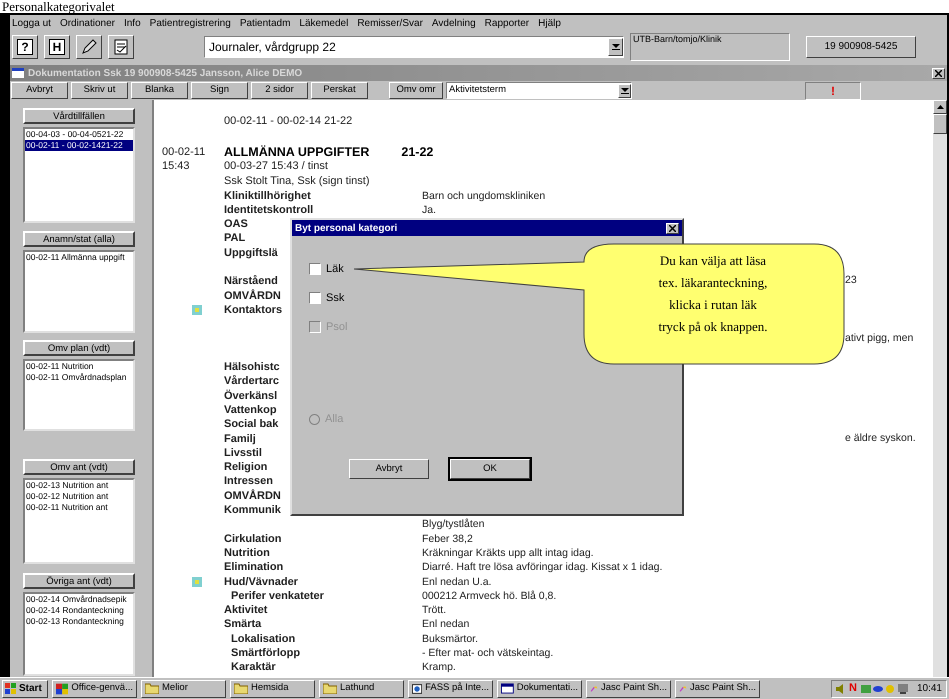  What do you see at coordinates (326, 269) in the screenshot?
I see `category-checkbox: Läk` at bounding box center [326, 269].